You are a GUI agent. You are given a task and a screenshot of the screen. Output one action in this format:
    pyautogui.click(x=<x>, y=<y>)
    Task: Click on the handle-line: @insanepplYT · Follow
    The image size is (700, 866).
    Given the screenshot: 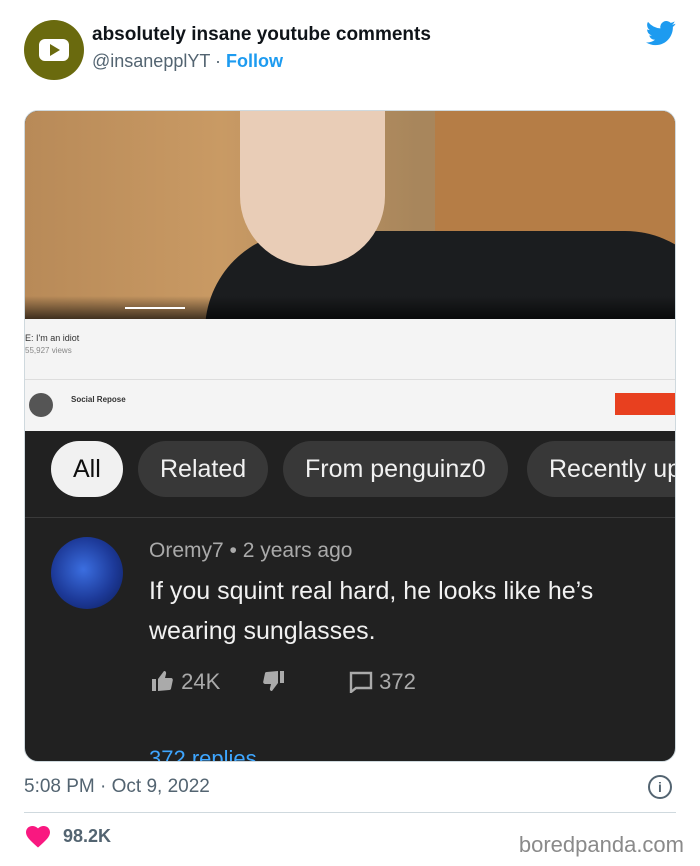 What is the action you would take?
    pyautogui.click(x=187, y=61)
    